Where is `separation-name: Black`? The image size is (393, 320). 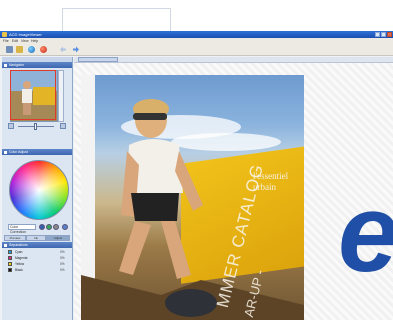
separation-name: Black is located at coordinates (19, 270).